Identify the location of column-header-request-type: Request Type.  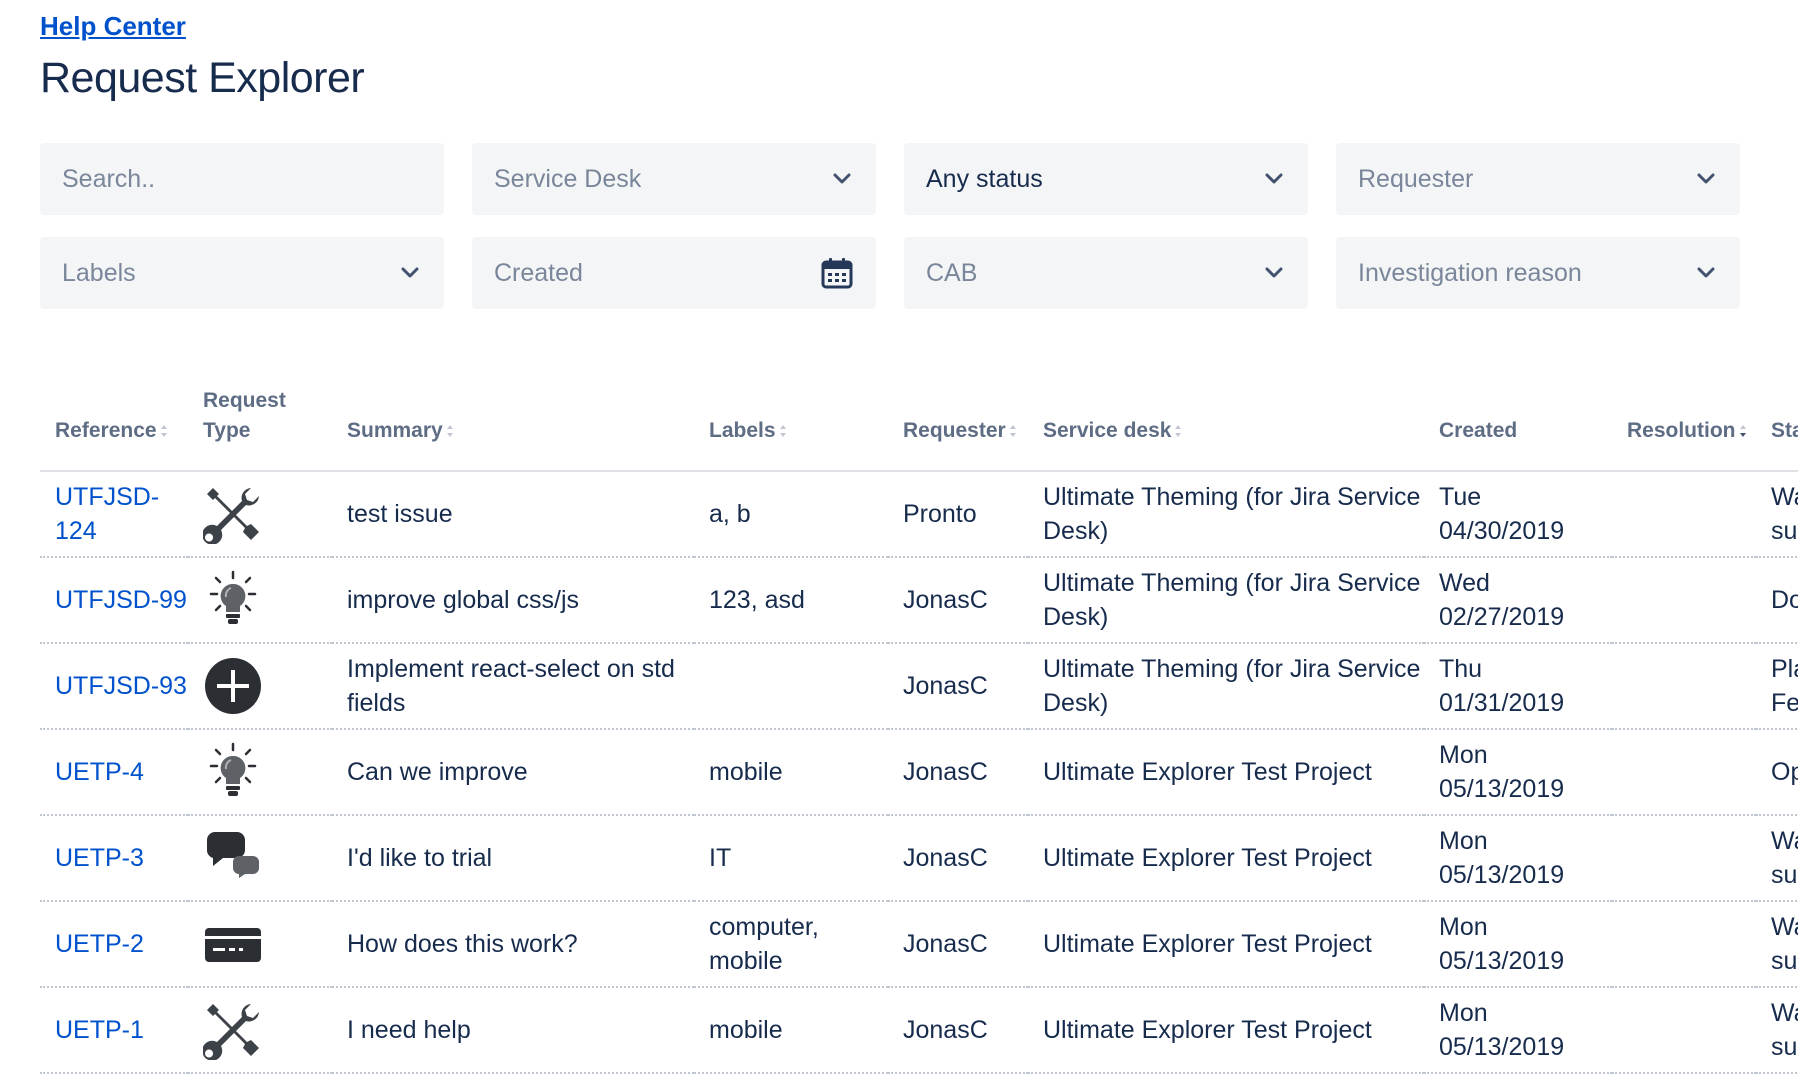
(260, 429).